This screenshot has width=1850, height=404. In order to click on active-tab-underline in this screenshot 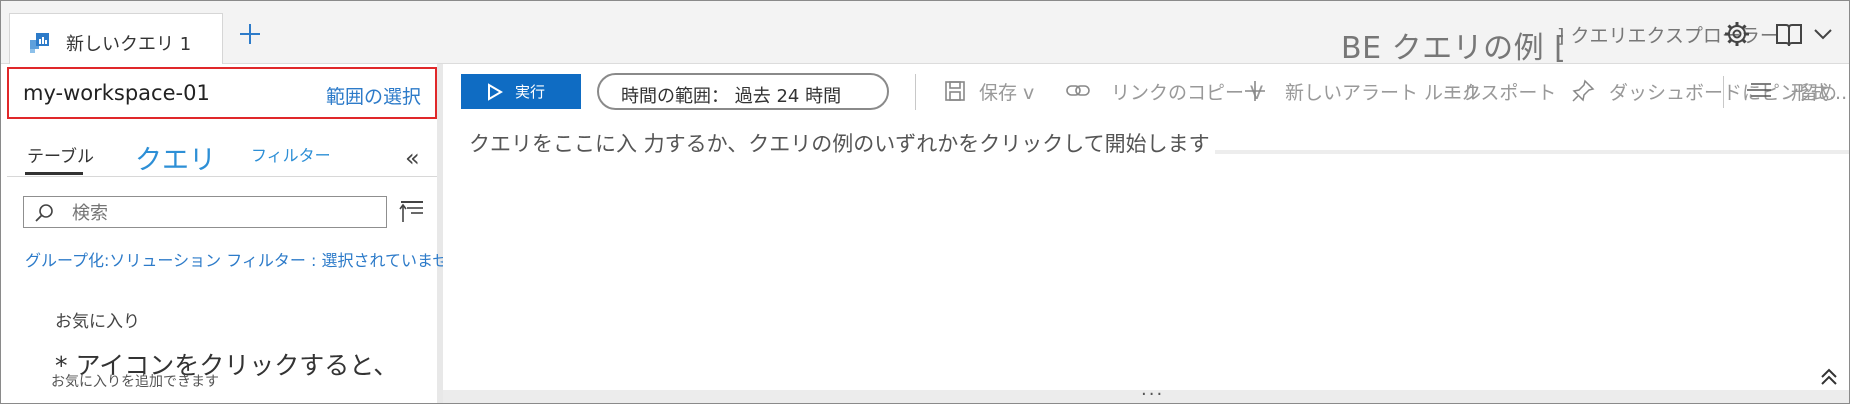, I will do `click(54, 173)`.